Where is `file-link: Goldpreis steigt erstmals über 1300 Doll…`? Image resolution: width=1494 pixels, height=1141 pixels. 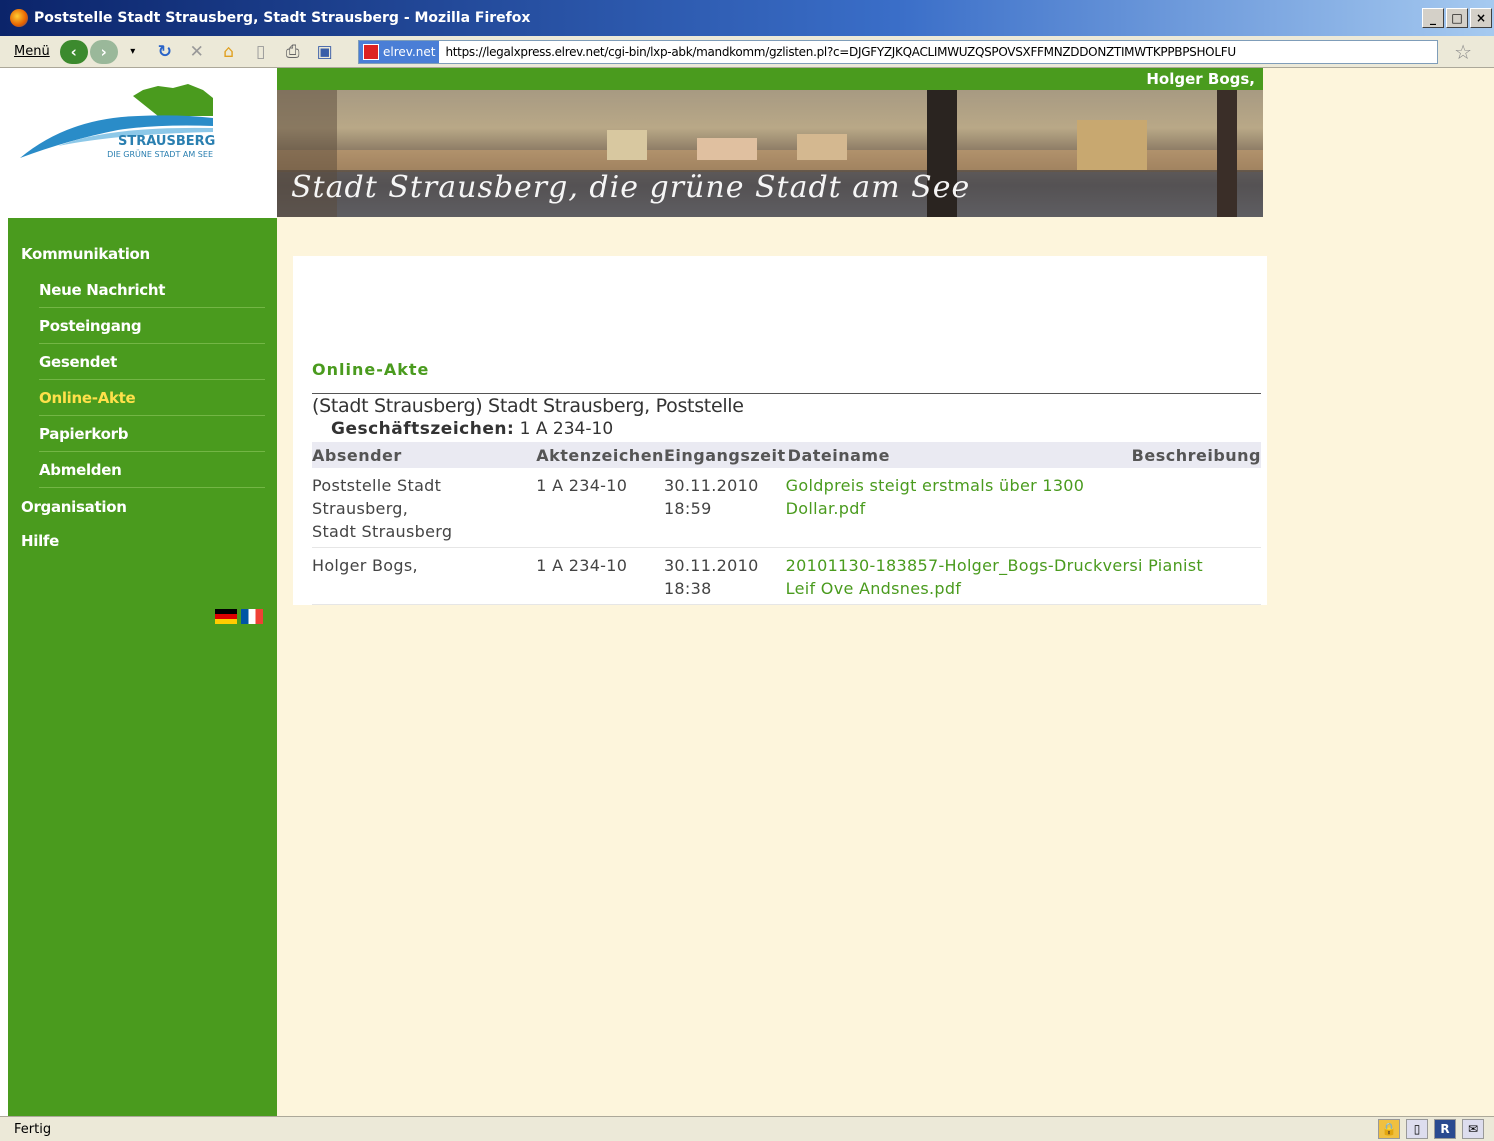 file-link: Goldpreis steigt erstmals über 1300 Doll… is located at coordinates (935, 497).